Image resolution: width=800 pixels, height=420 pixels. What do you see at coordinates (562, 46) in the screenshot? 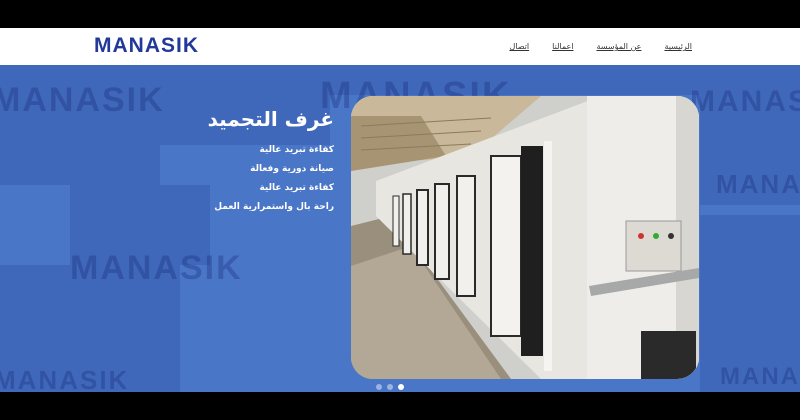
I see `nav-item-works: اعمالنا` at bounding box center [562, 46].